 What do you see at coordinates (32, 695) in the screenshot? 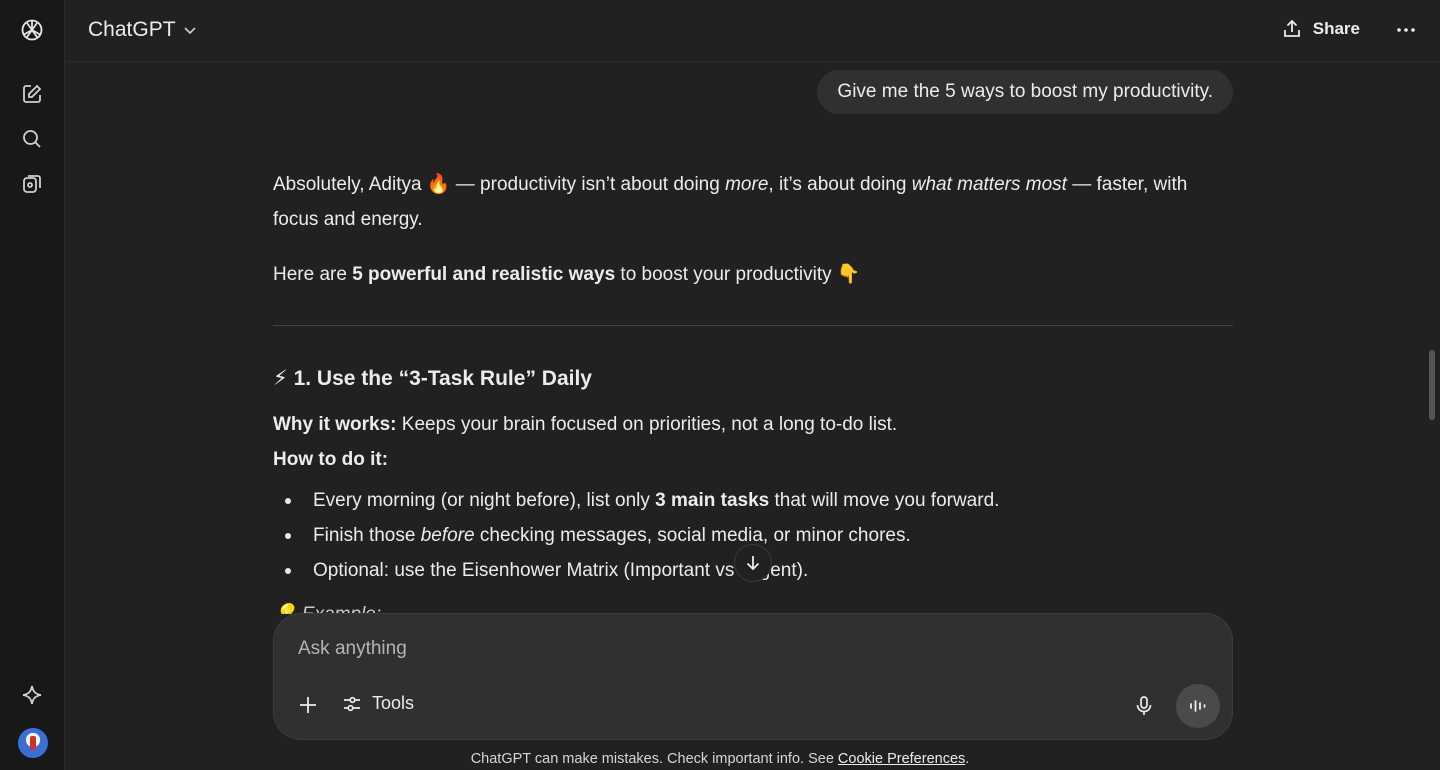
I see `upgrade-sparkle-icon` at bounding box center [32, 695].